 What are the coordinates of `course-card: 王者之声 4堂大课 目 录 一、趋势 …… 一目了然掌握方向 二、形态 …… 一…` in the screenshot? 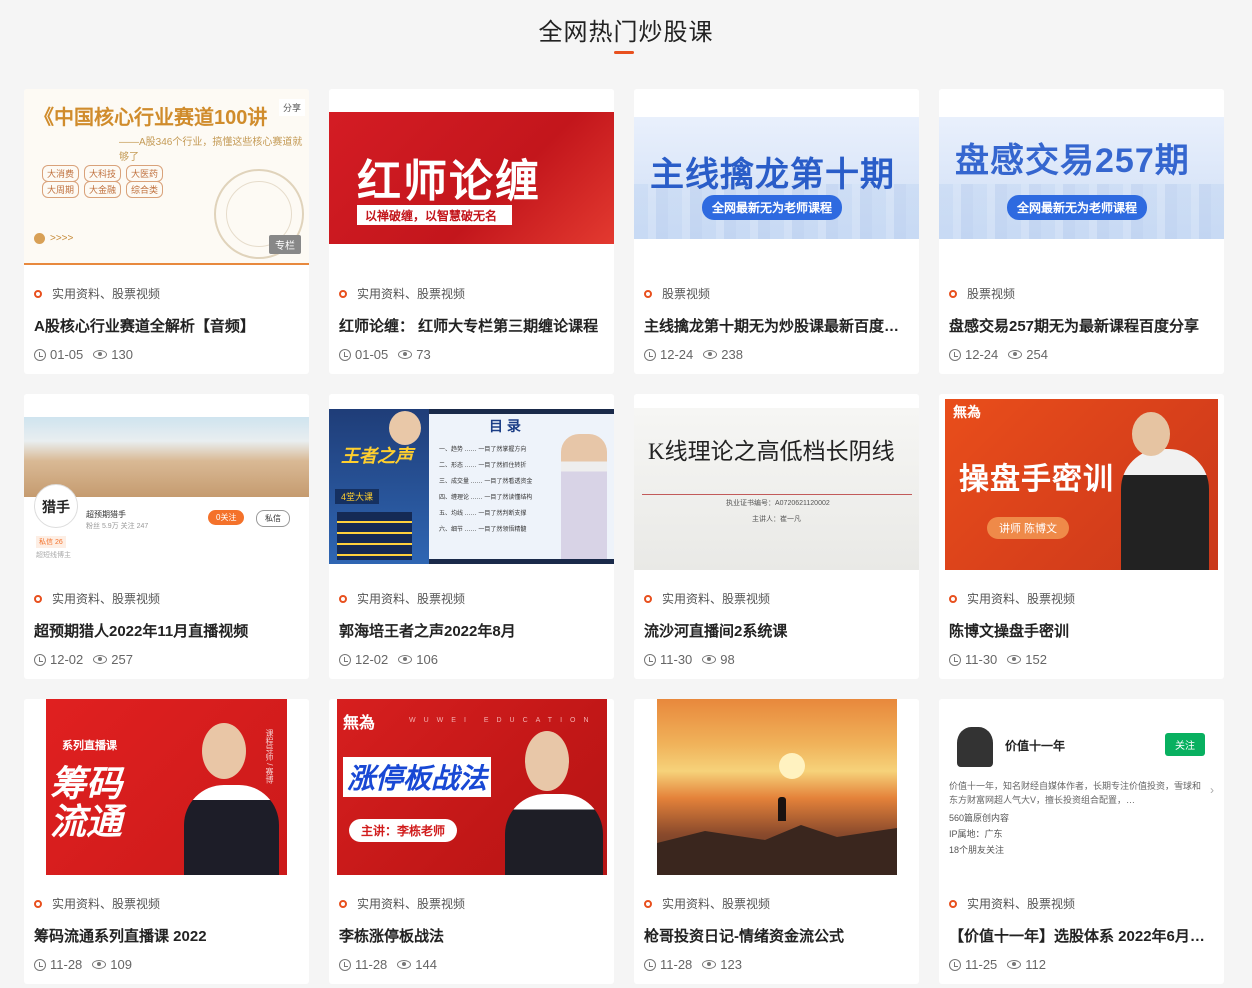 It's located at (471, 536).